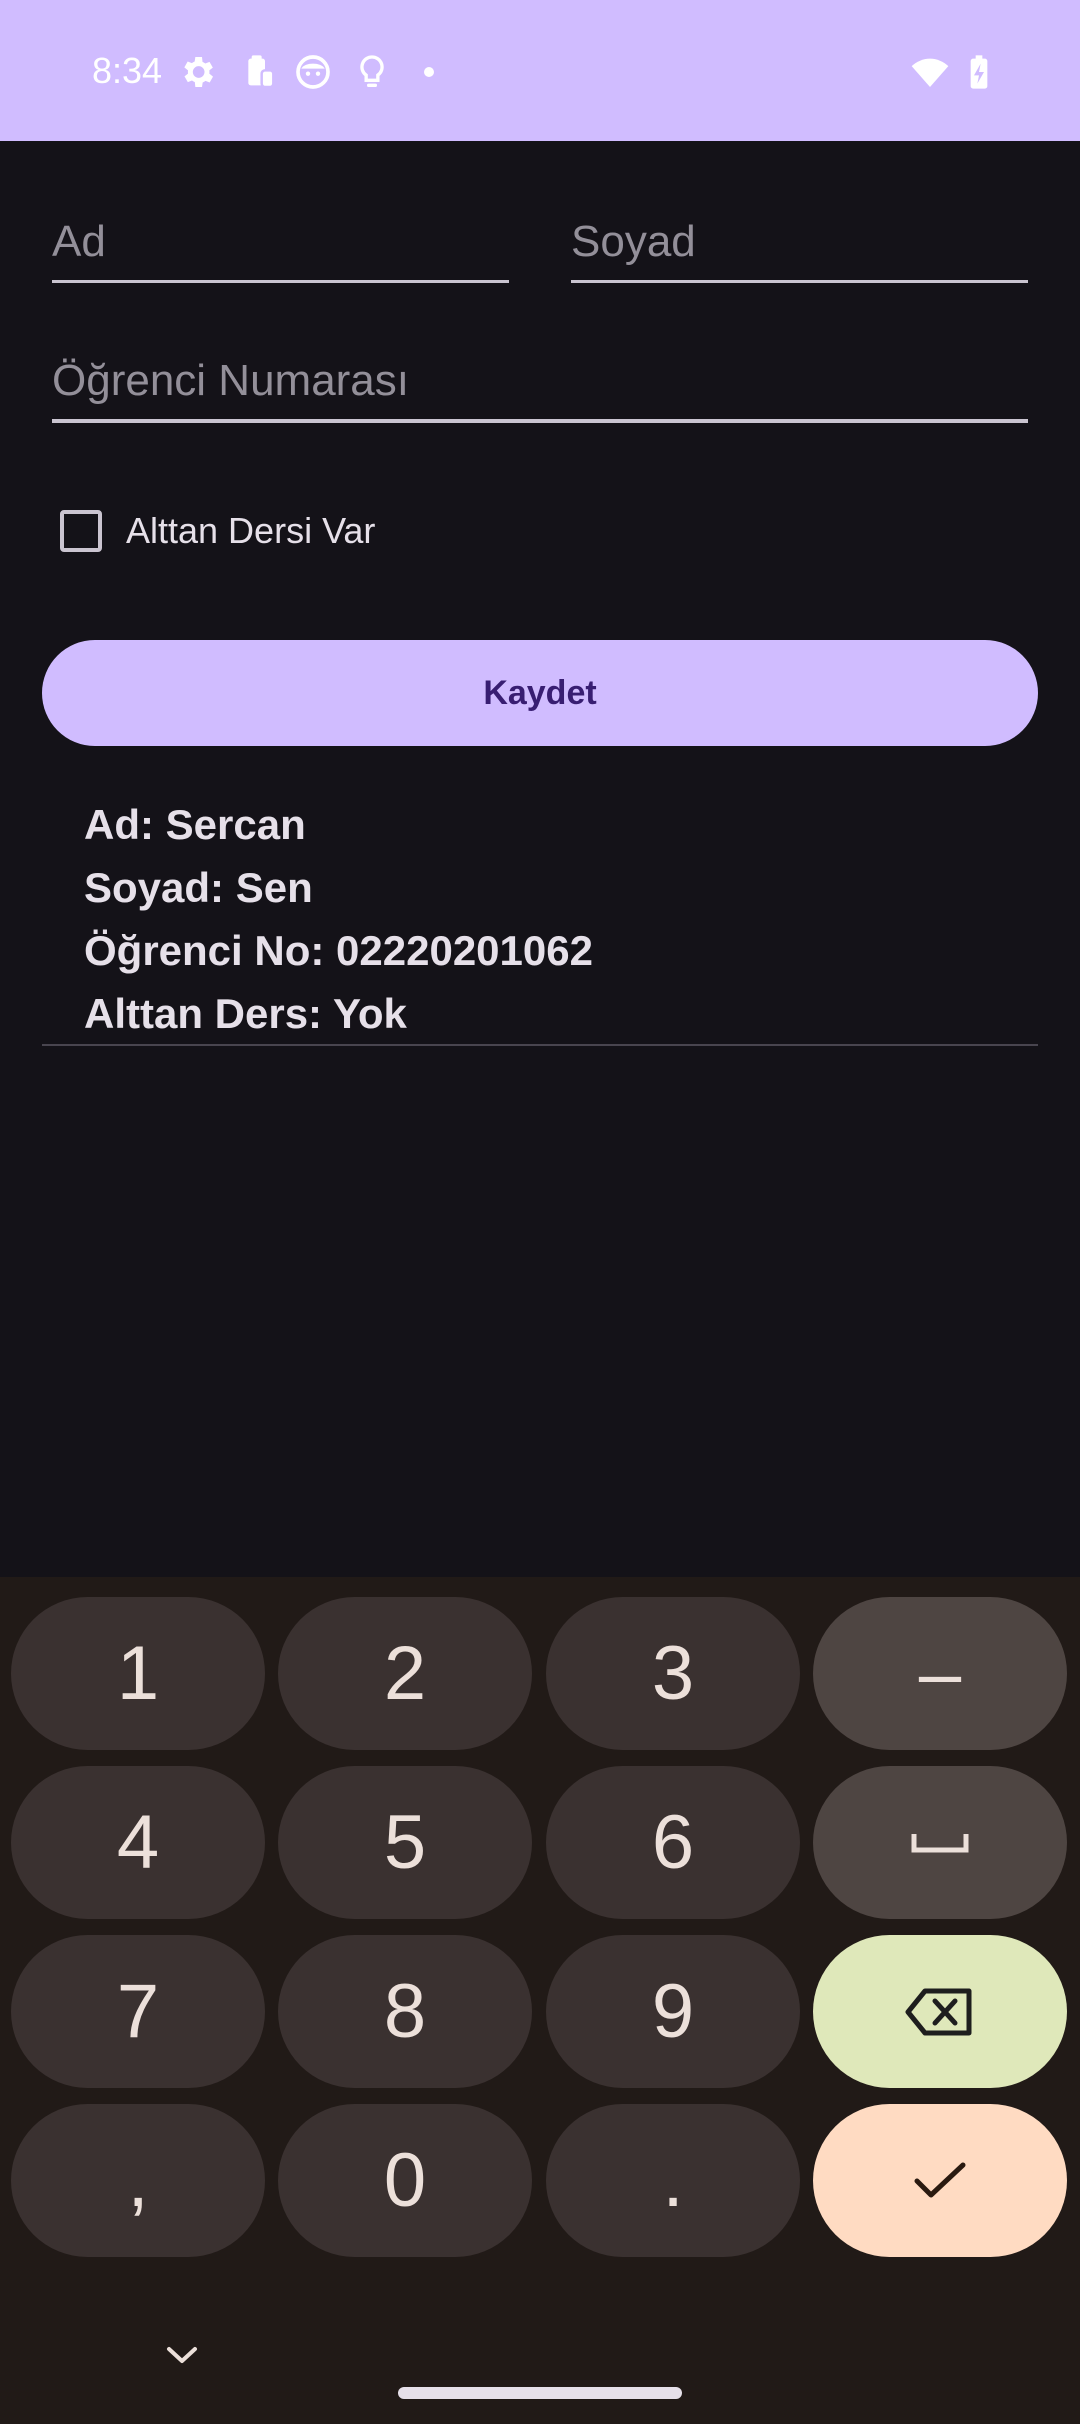 This screenshot has width=1080, height=2424. What do you see at coordinates (182, 2355) in the screenshot?
I see `collapse-keyboard-icon` at bounding box center [182, 2355].